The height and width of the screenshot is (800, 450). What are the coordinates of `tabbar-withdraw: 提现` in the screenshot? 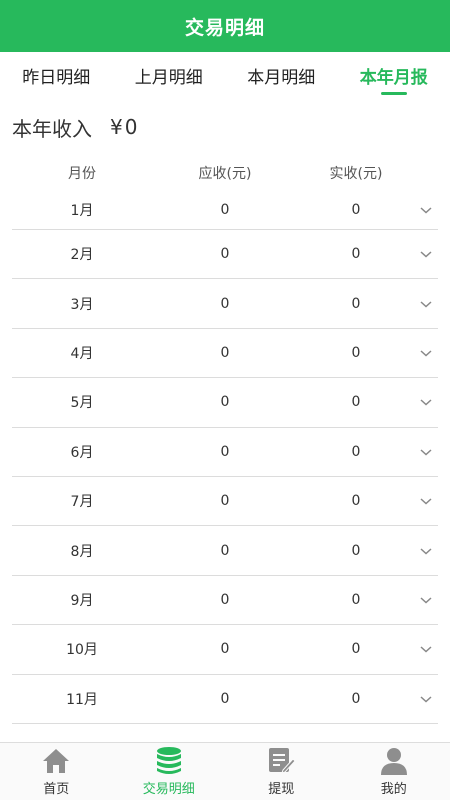 It's located at (281, 771).